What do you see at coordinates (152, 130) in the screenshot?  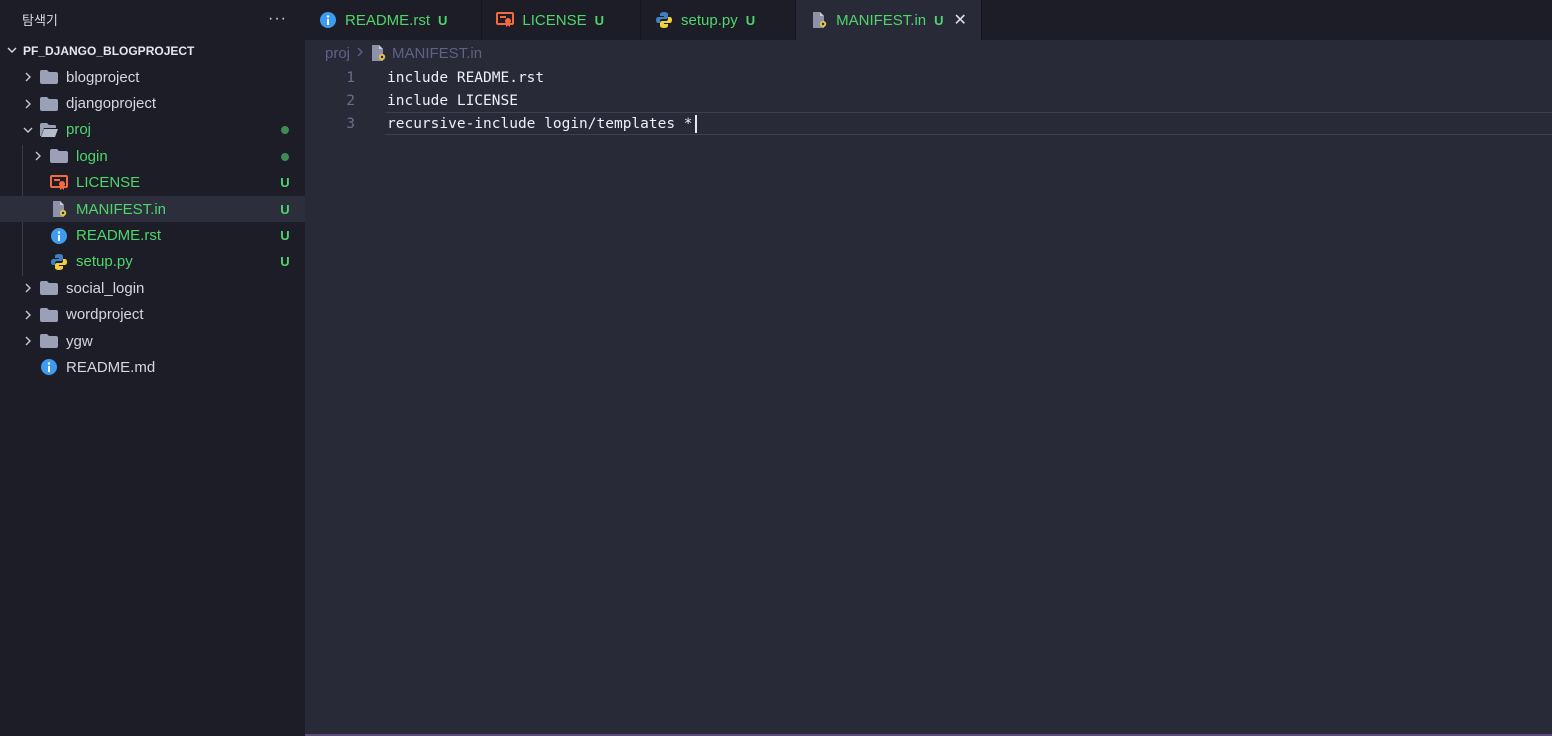 I see `tree-item-proj: proj` at bounding box center [152, 130].